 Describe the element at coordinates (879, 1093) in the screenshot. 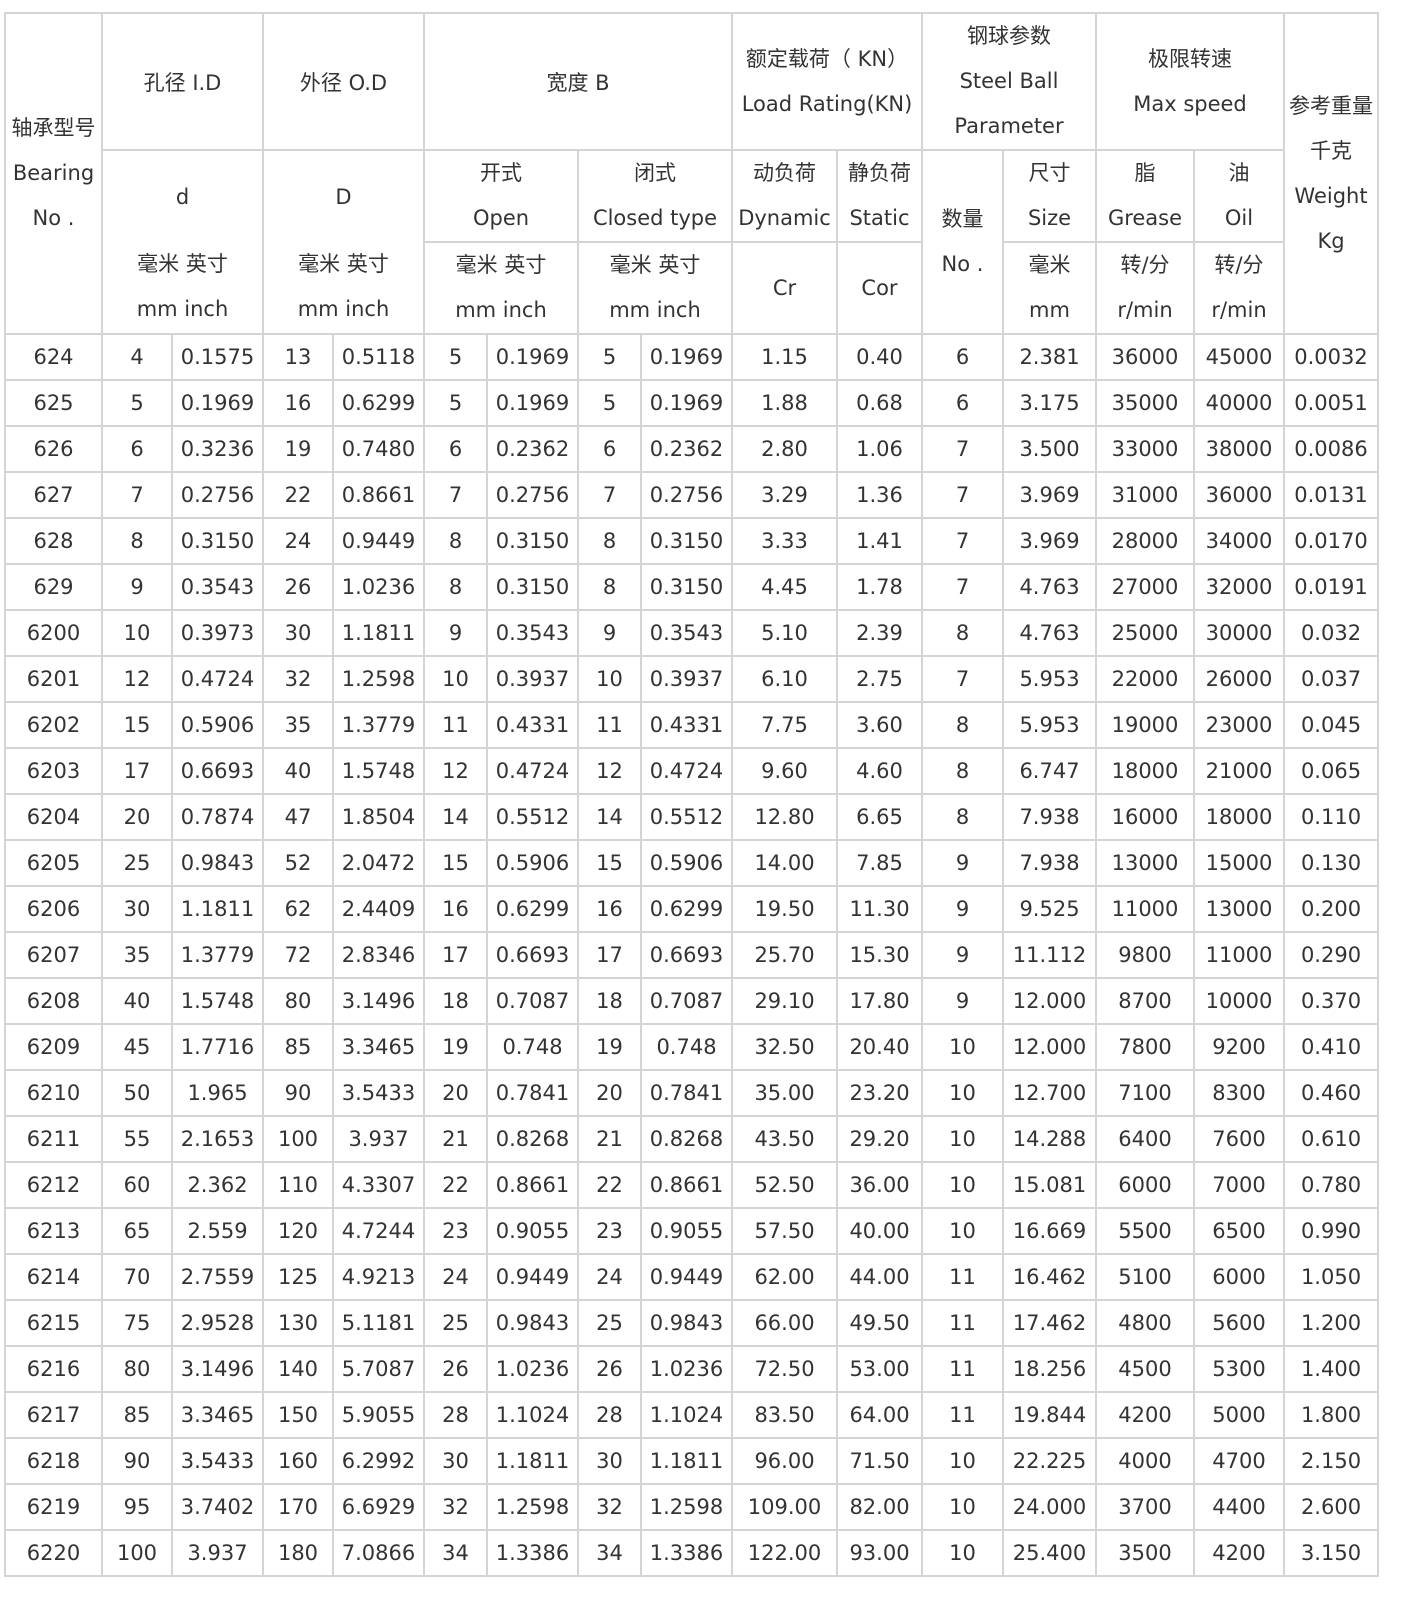

I see `cell-static-cor: 23.20` at that location.